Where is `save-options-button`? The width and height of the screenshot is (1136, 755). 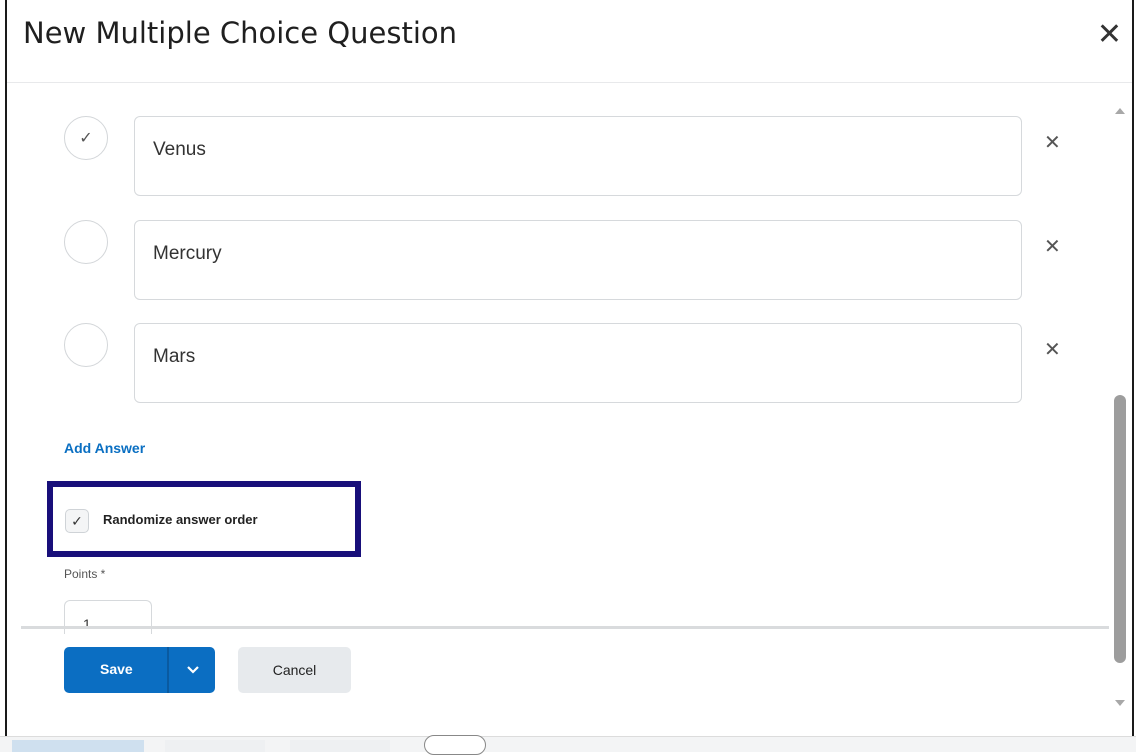
save-options-button is located at coordinates (192, 670).